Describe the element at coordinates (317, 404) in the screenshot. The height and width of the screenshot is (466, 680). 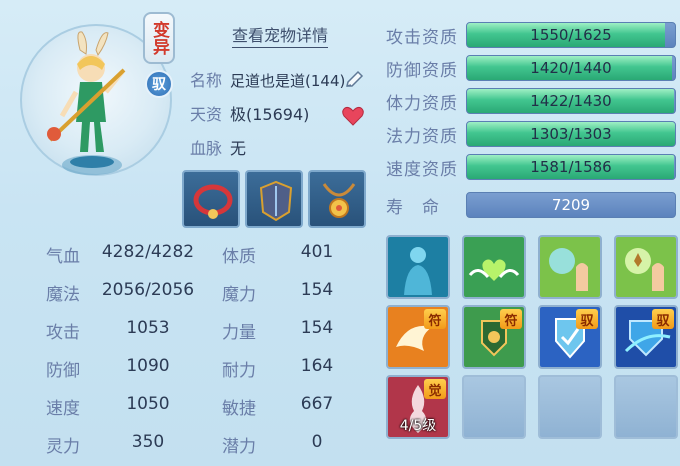
I see `stat-agility-value: 667` at that location.